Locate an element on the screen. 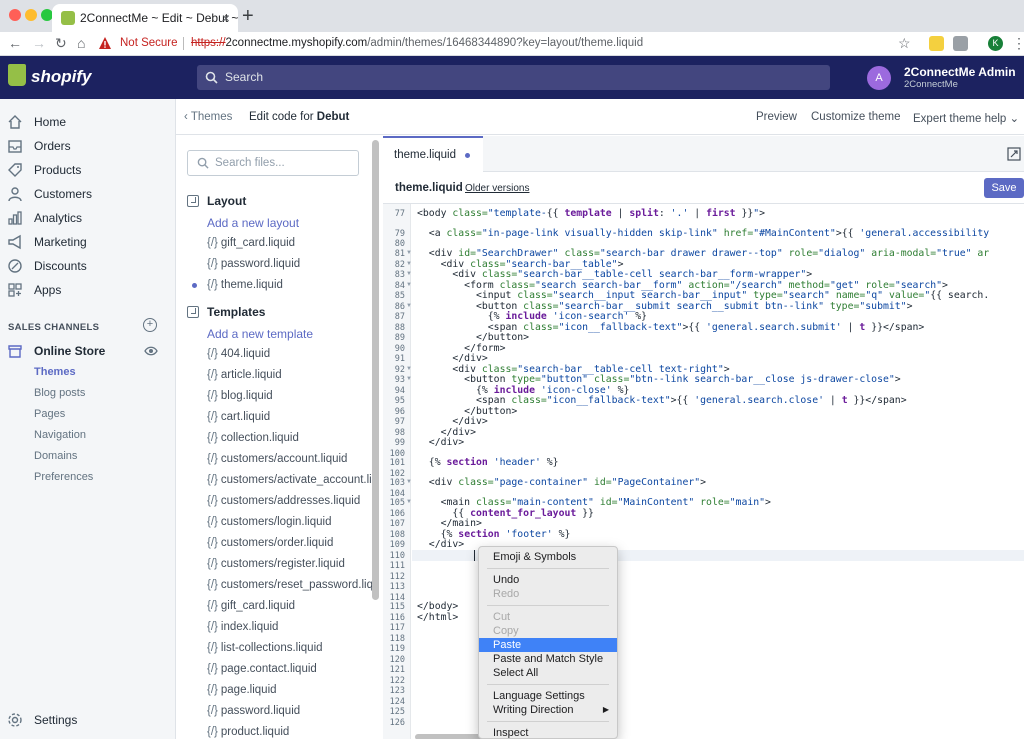  file-item-active: {/} theme.liquid is located at coordinates (245, 285).